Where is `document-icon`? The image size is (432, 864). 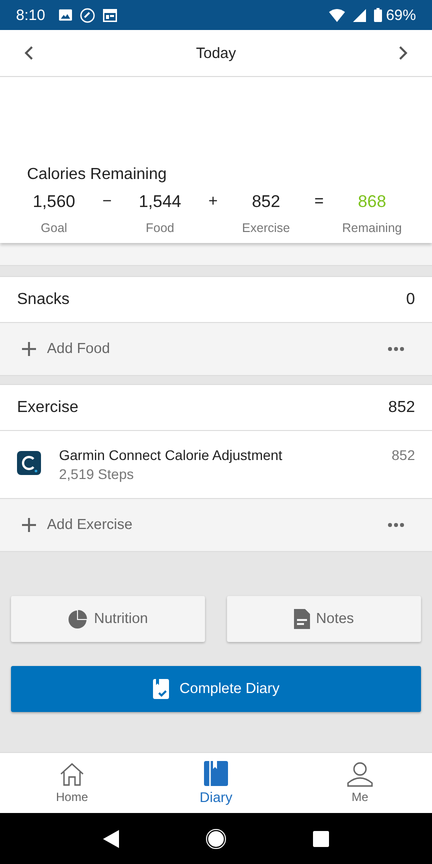 document-icon is located at coordinates (302, 619).